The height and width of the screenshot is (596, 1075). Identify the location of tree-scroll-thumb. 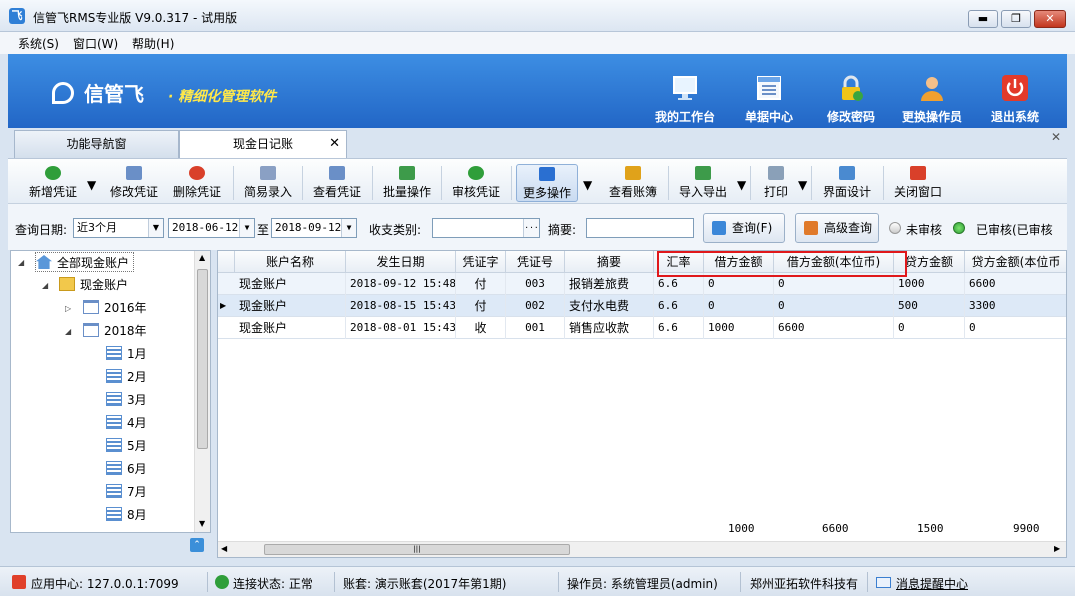
(202, 359).